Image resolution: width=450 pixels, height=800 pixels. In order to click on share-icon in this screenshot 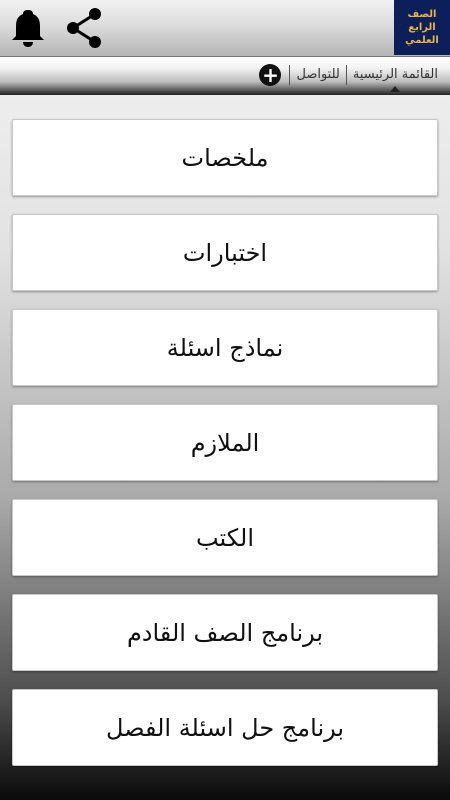, I will do `click(84, 28)`.